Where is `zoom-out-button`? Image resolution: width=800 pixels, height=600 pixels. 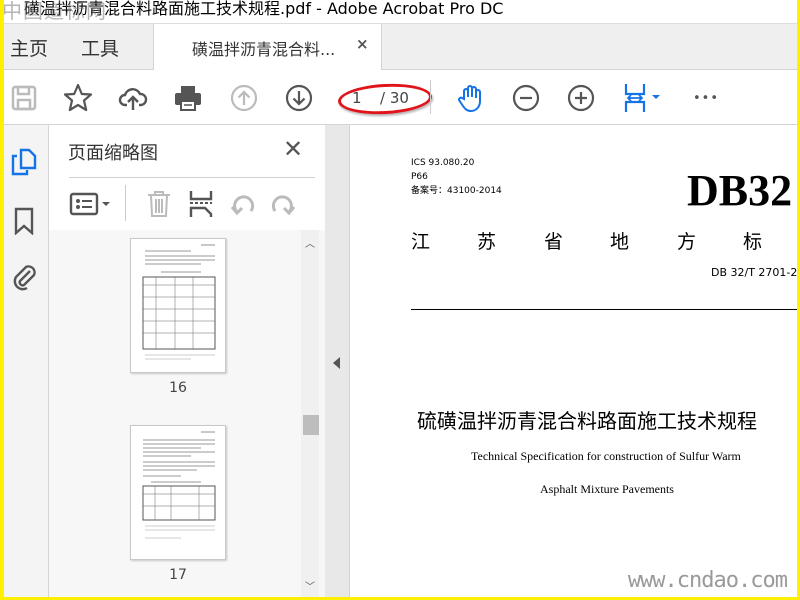 zoom-out-button is located at coordinates (526, 98).